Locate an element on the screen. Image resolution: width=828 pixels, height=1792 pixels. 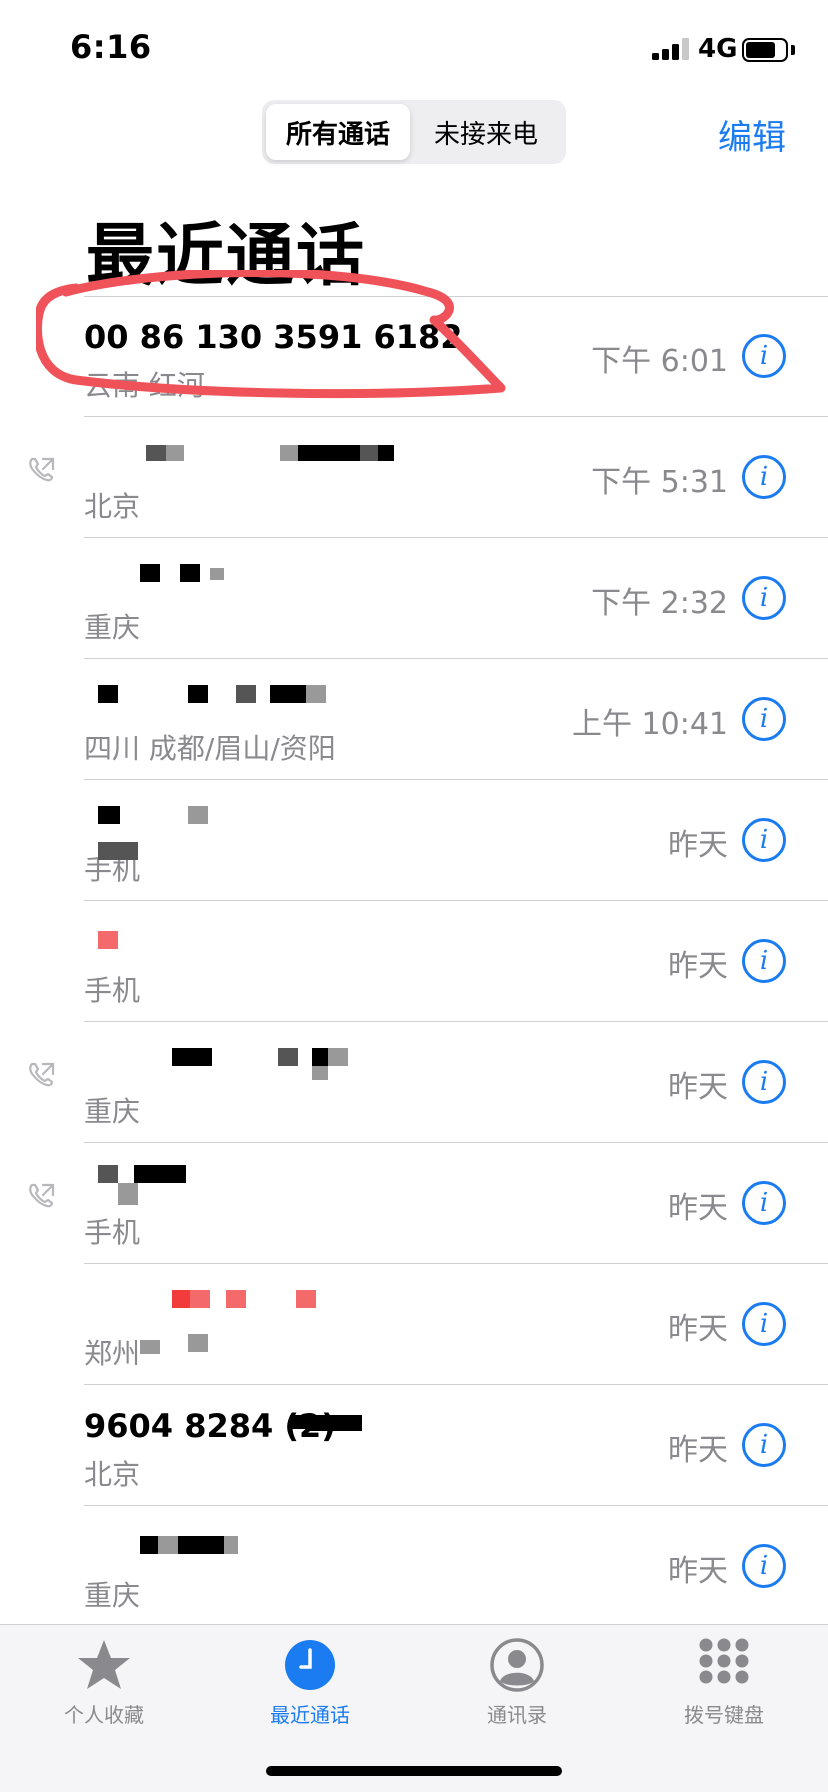
caller-name: 00 86 130 3591 6182 is located at coordinates (273, 337).